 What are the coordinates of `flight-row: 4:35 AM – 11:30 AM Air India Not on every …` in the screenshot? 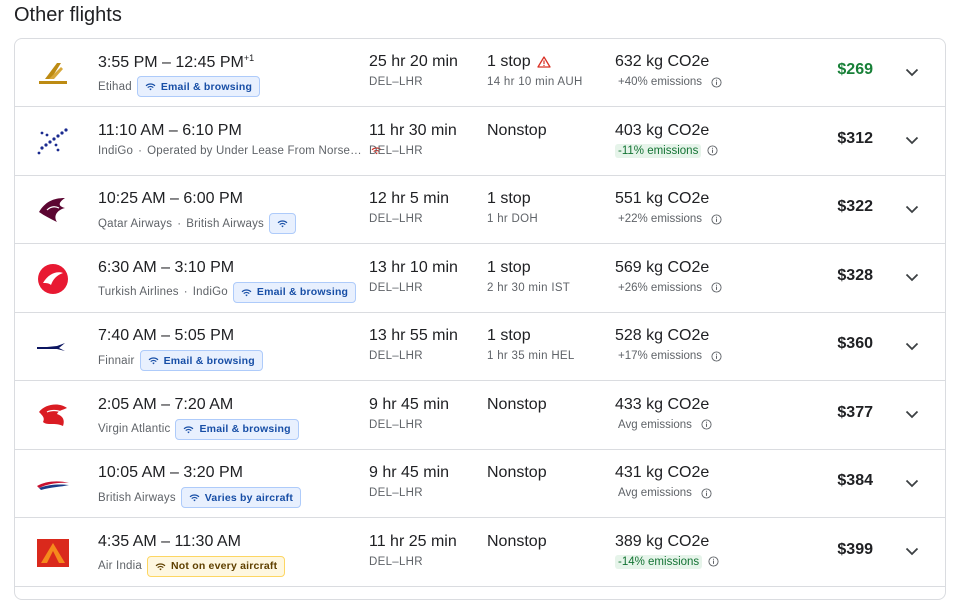 It's located at (480, 553).